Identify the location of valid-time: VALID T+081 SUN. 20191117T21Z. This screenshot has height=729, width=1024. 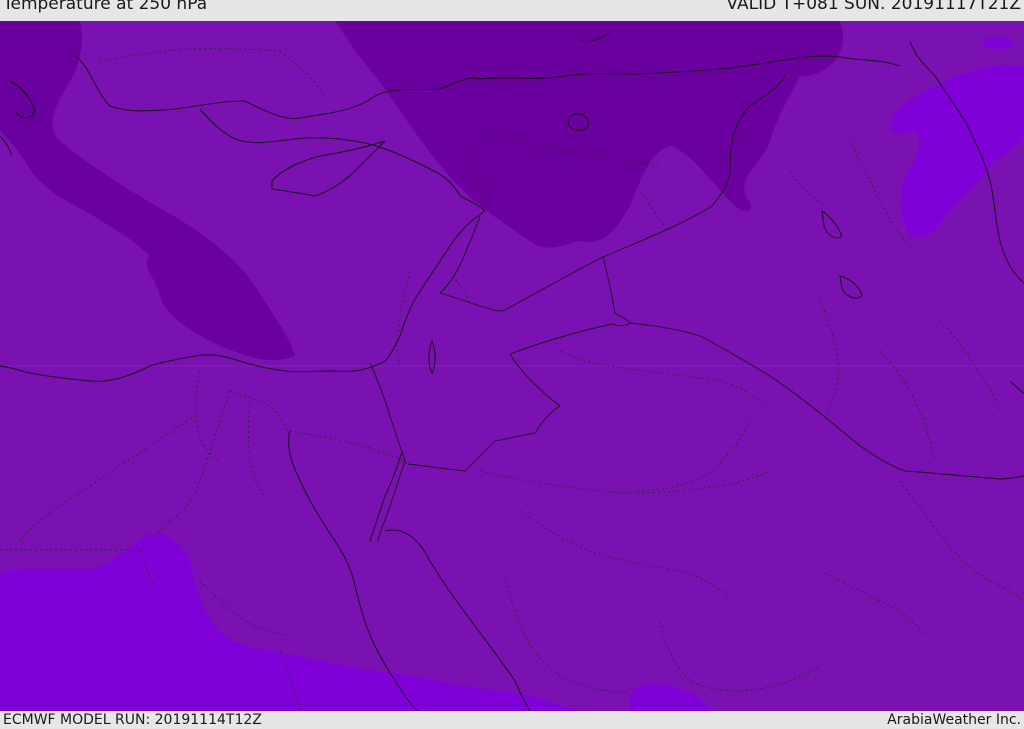
(873, 7).